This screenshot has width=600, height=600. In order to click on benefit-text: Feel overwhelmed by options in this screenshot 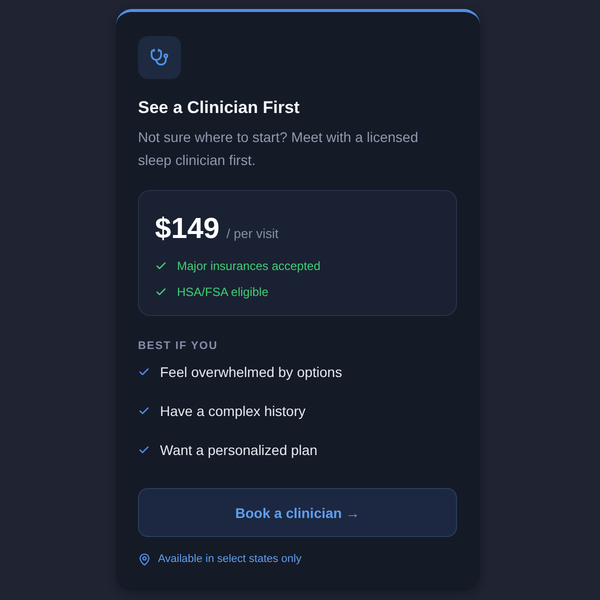, I will do `click(251, 372)`.